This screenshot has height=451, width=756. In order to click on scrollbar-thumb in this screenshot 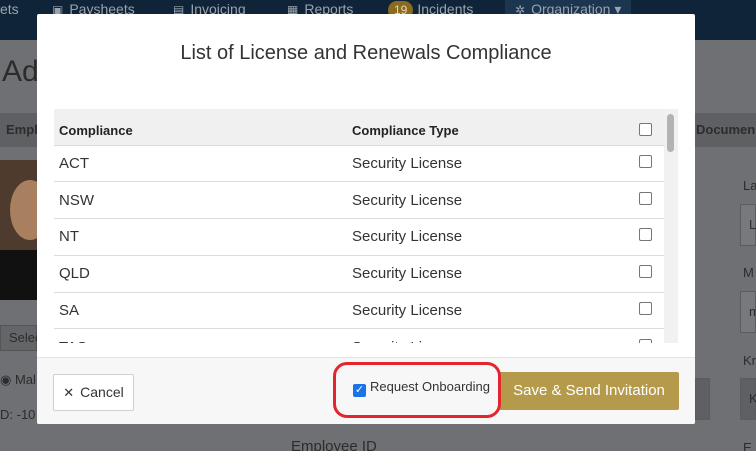, I will do `click(670, 133)`.